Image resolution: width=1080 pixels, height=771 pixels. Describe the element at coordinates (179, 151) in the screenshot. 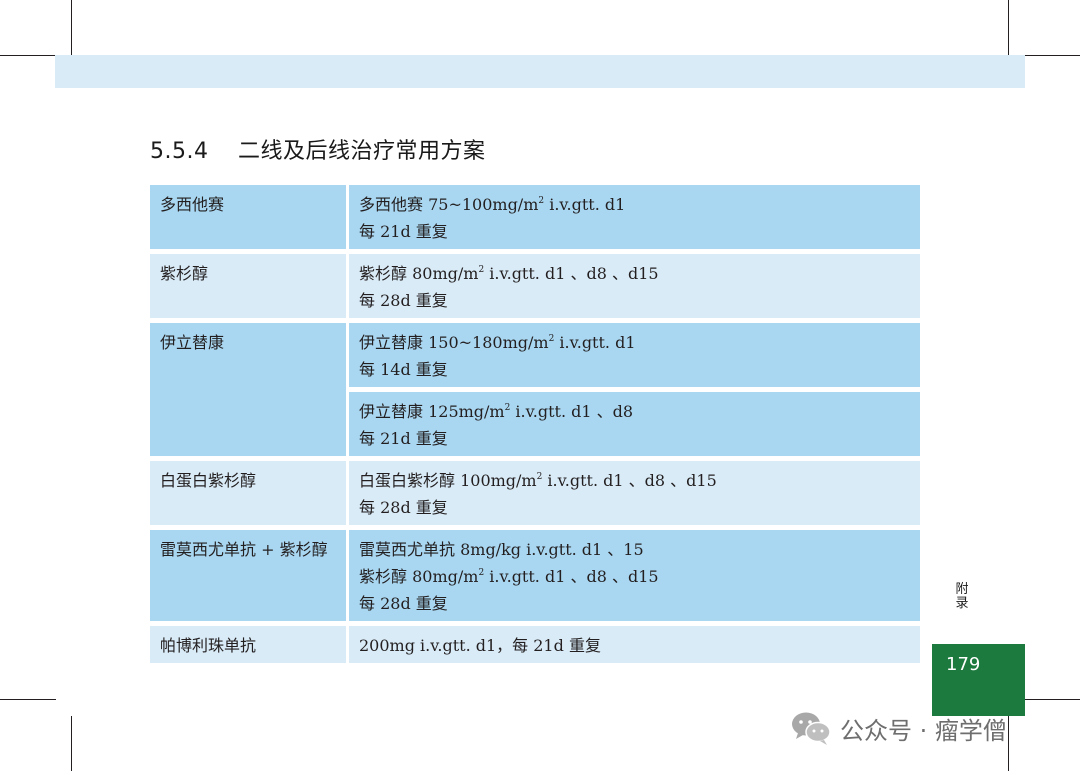

I see `section-number: 5.5.4` at that location.